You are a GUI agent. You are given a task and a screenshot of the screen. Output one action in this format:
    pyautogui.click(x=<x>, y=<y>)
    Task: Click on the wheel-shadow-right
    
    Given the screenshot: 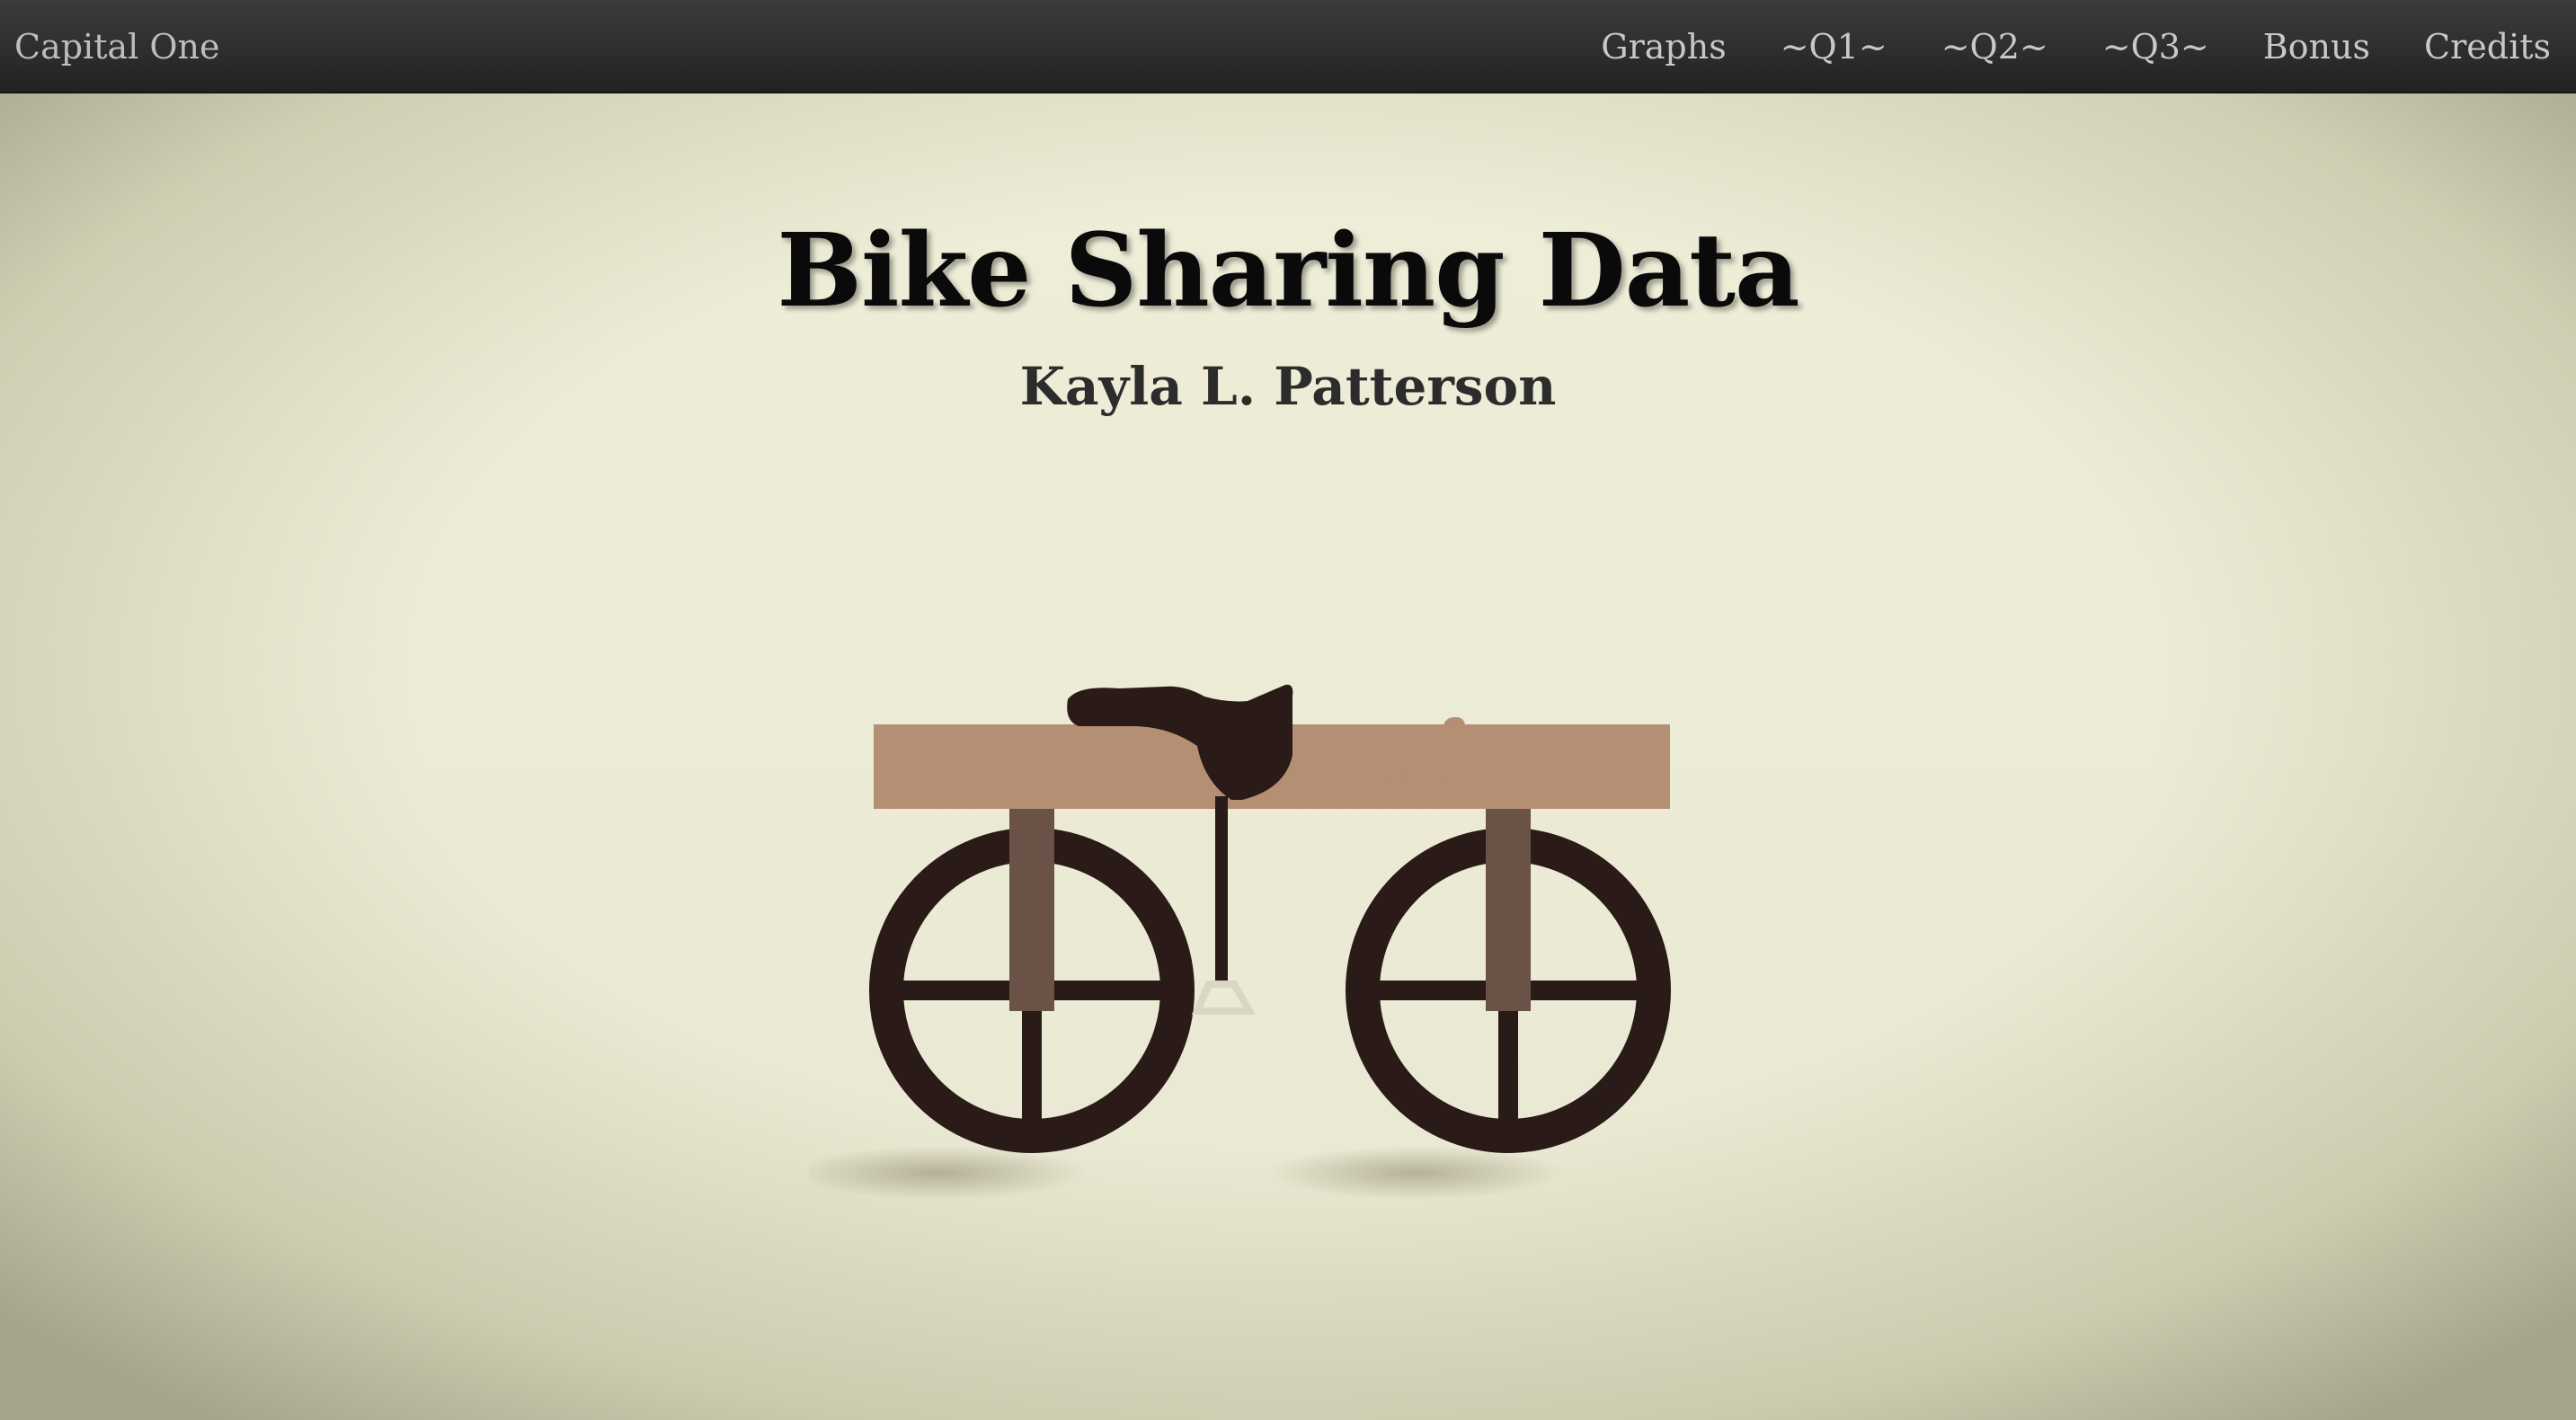 What is the action you would take?
    pyautogui.click(x=1415, y=1173)
    